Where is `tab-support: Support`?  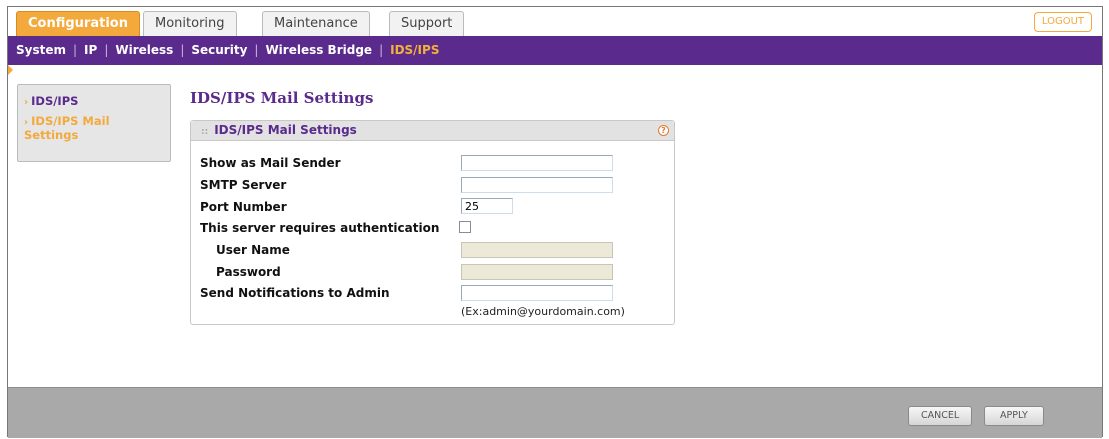
tab-support: Support is located at coordinates (427, 23).